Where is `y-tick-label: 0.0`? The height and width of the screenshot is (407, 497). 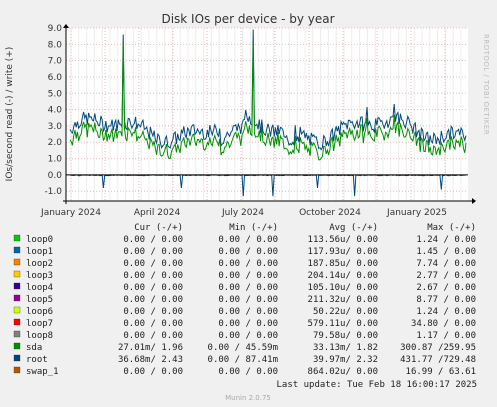 y-tick-label: 0.0 is located at coordinates (55, 176).